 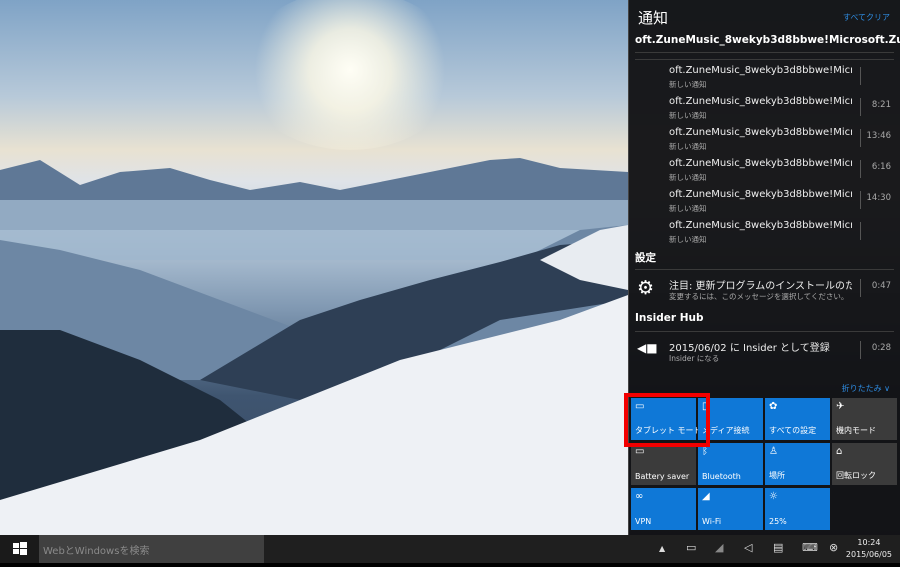 What do you see at coordinates (759, 296) in the screenshot?
I see `notification-subtitle: 変更するには、このメッセージを選択してください。` at bounding box center [759, 296].